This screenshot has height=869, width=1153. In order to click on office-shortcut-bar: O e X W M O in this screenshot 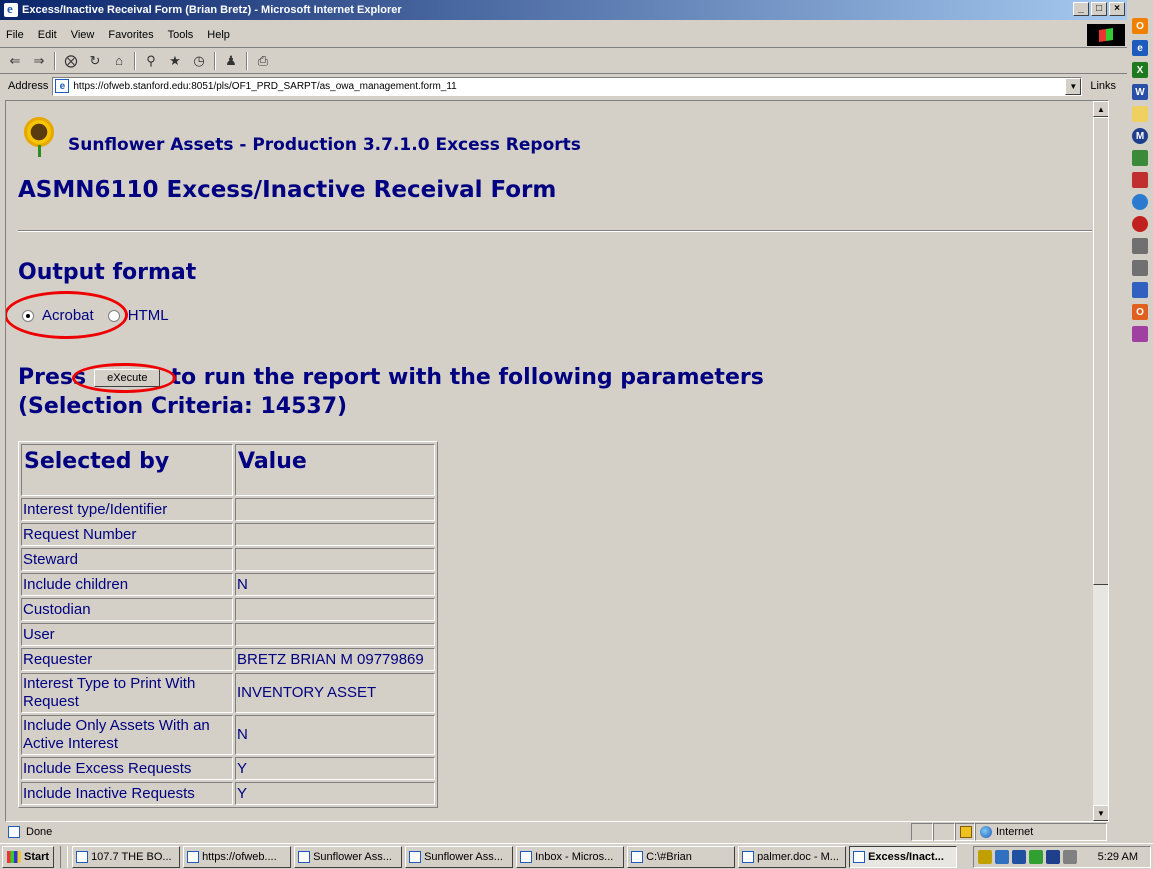, I will do `click(1140, 183)`.